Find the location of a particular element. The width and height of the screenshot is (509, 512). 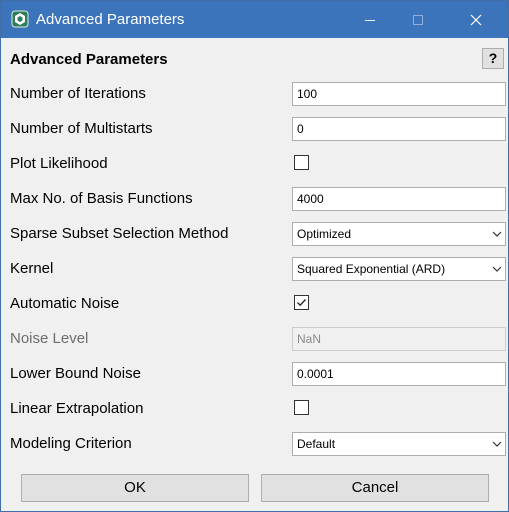

automatic-noise-checkbox is located at coordinates (301, 302).